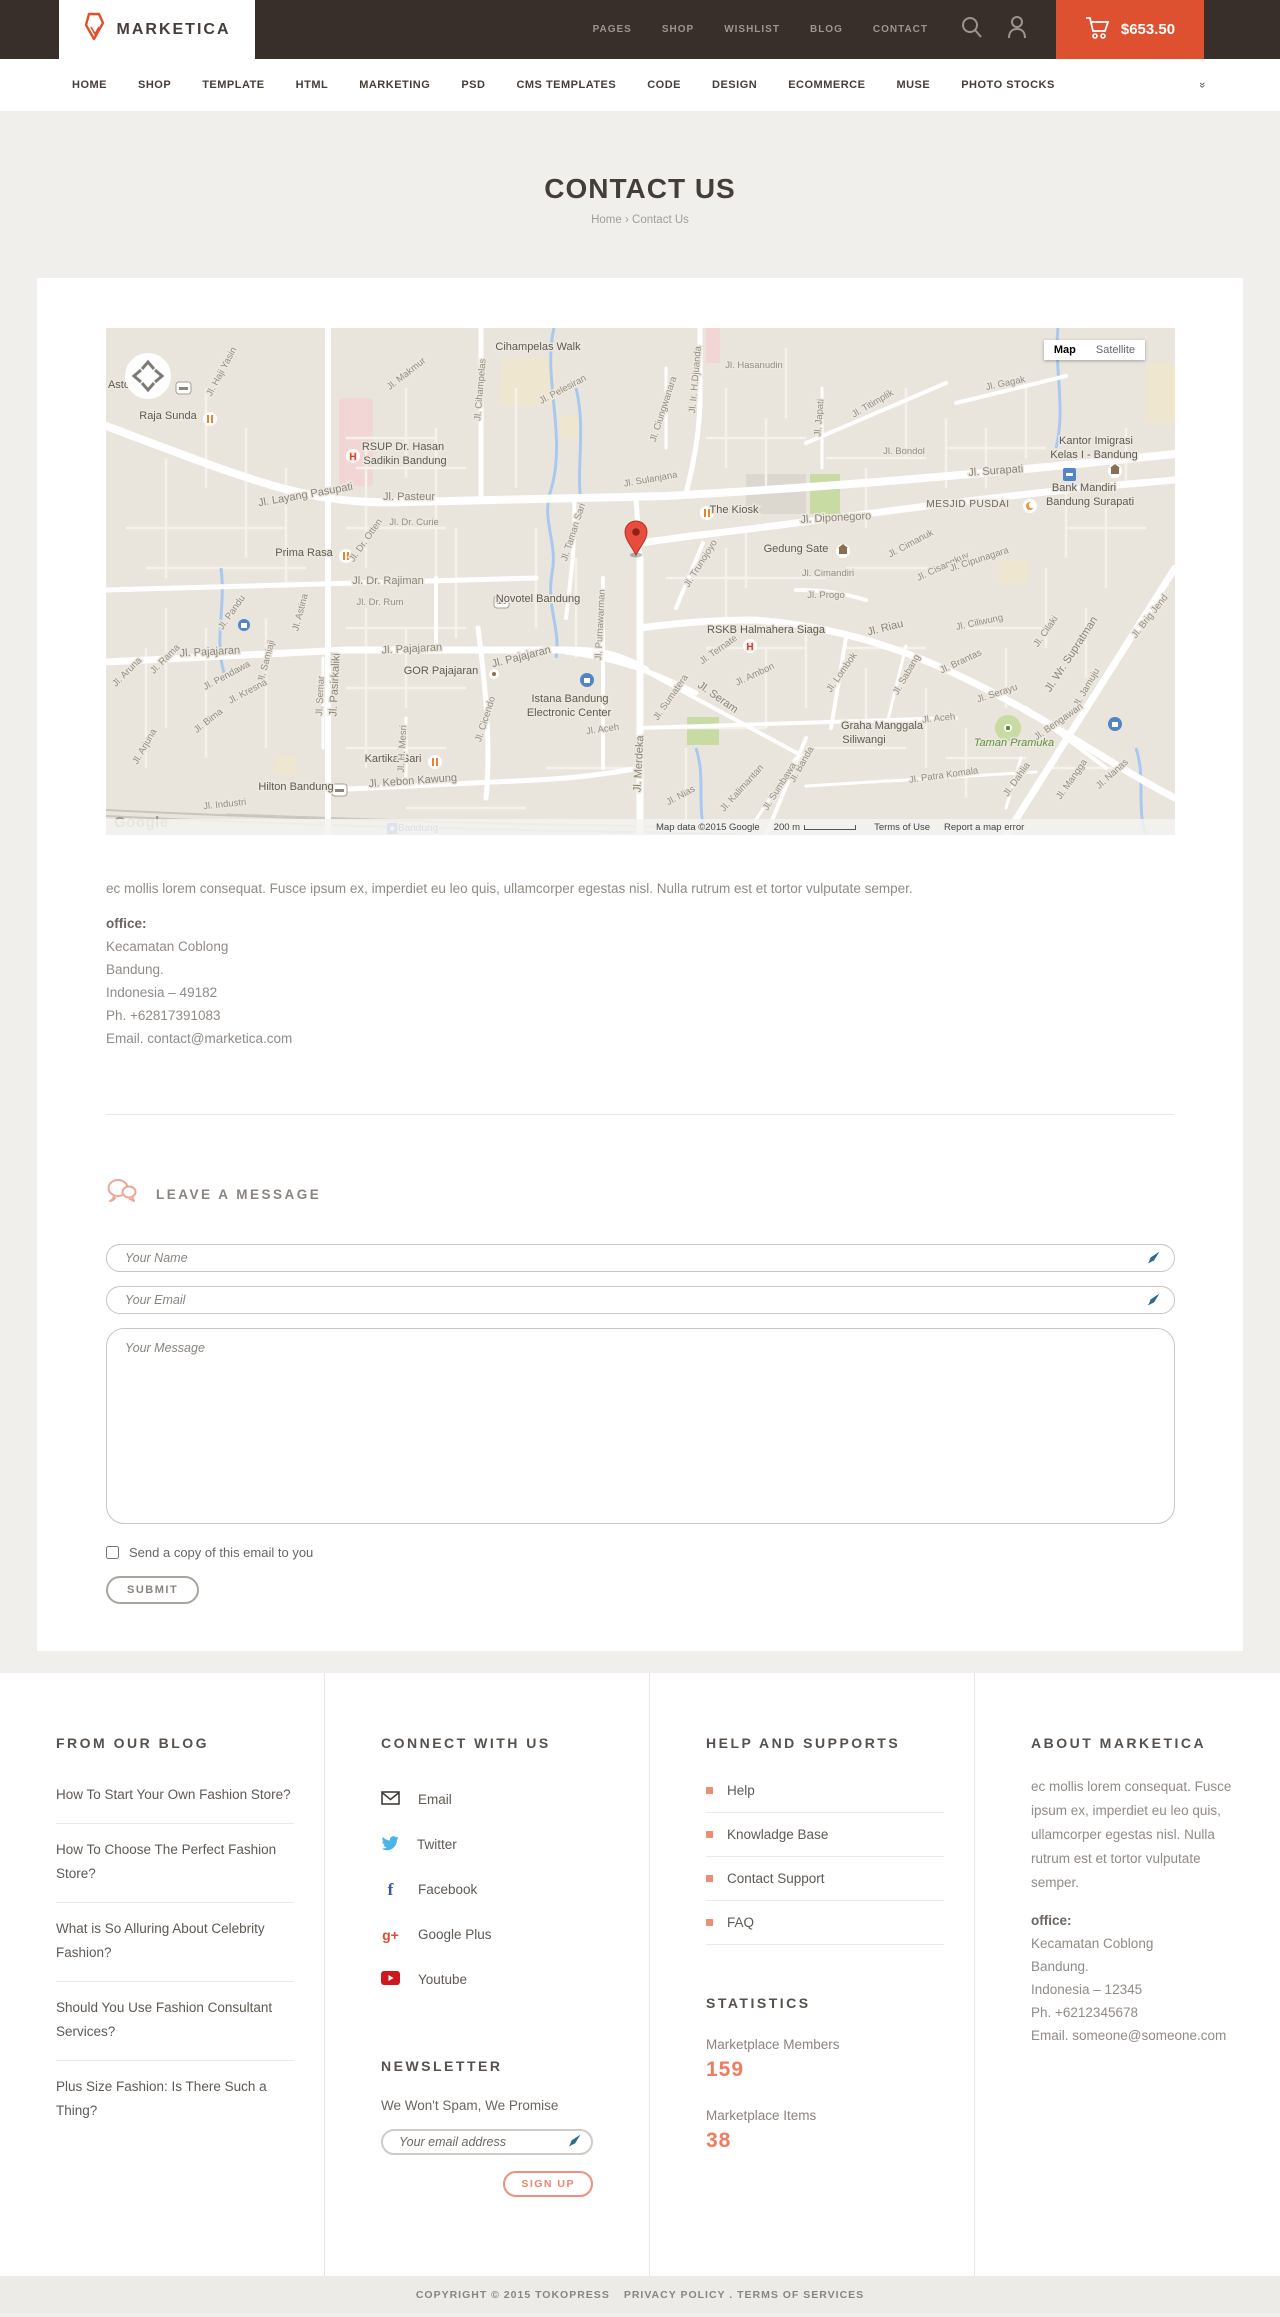  What do you see at coordinates (766, 630) in the screenshot?
I see `map-label: RSKB Halmahera Siaga` at bounding box center [766, 630].